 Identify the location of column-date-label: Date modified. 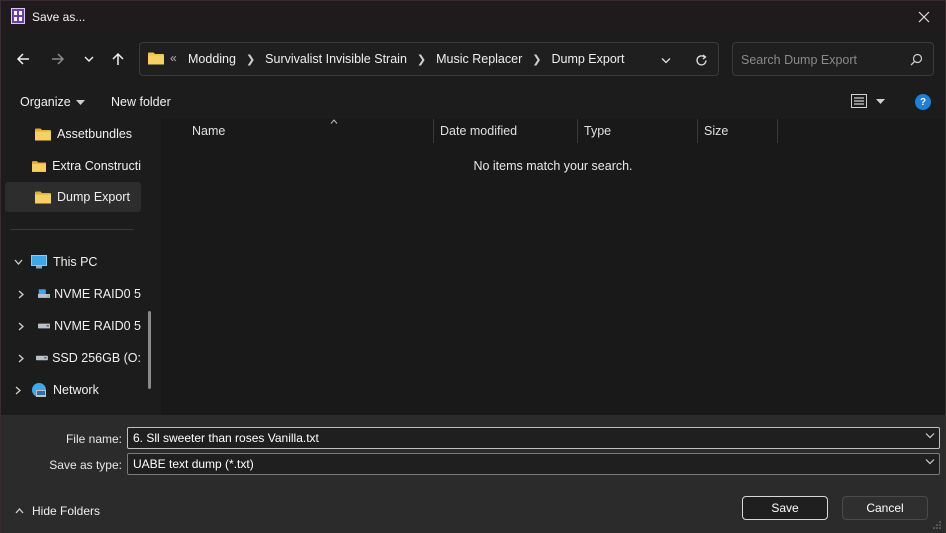
(479, 131).